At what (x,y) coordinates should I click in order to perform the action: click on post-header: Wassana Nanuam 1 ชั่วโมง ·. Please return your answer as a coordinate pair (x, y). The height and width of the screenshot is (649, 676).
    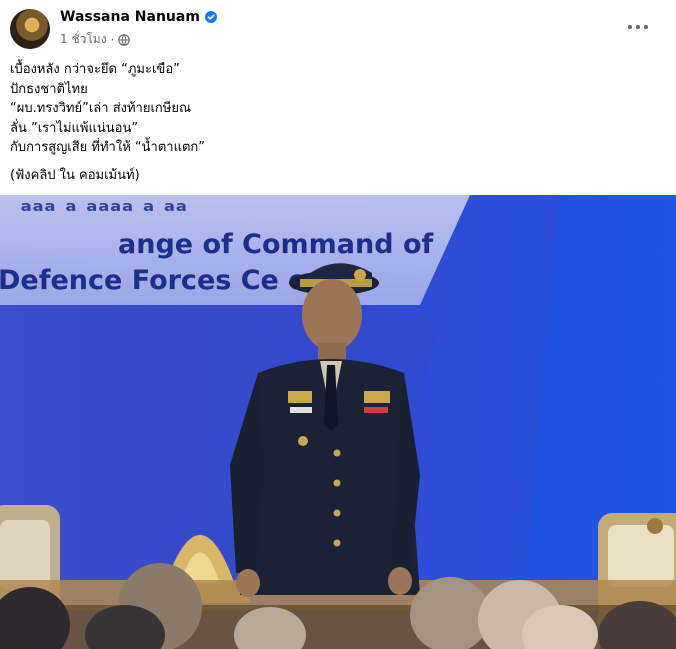
    Looking at the image, I should click on (338, 26).